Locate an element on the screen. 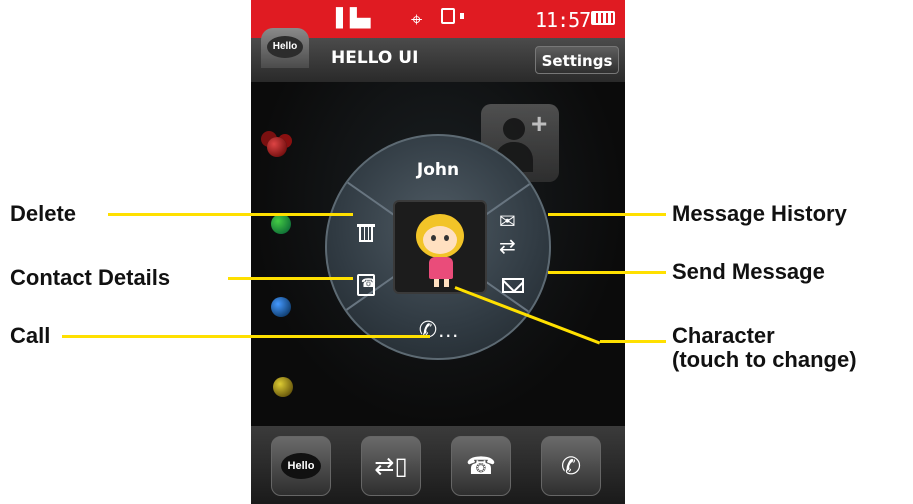 This screenshot has height=504, width=913. contact-details-callout-label: Contact Details is located at coordinates (90, 277).